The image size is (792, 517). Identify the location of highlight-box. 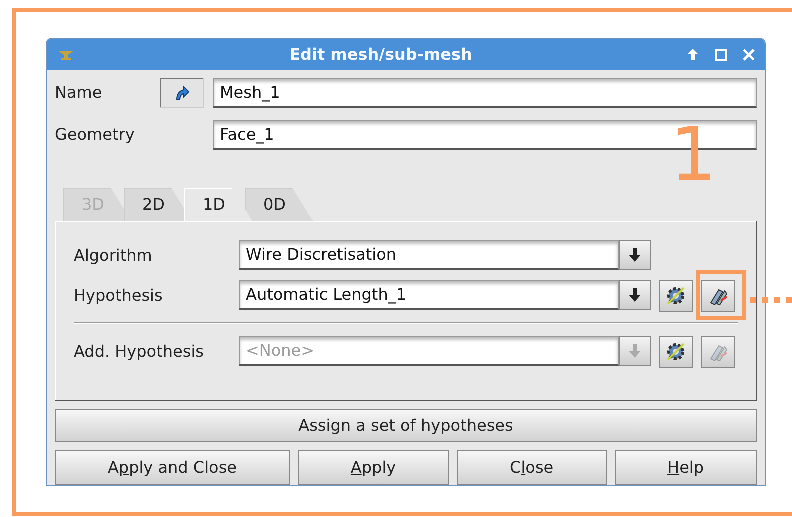
(721, 295).